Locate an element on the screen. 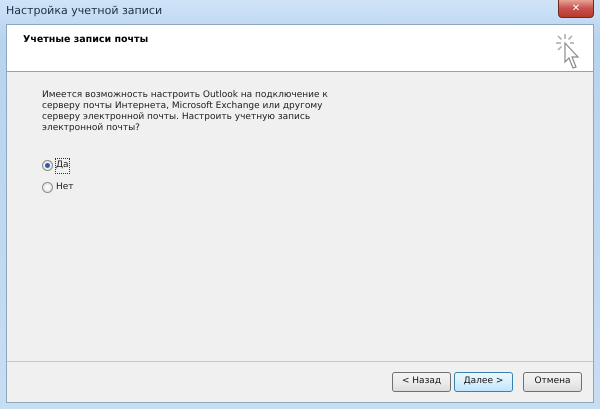 This screenshot has width=600, height=409. next-button: Далее > is located at coordinates (483, 382).